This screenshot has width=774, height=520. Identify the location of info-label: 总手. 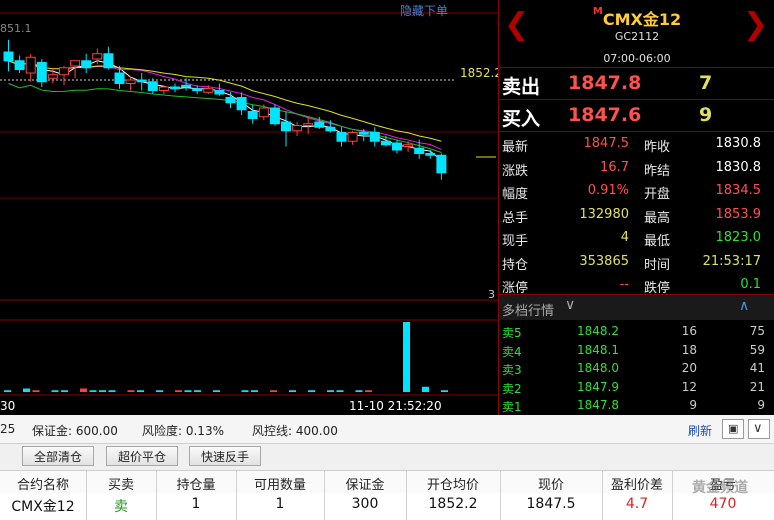
(515, 218).